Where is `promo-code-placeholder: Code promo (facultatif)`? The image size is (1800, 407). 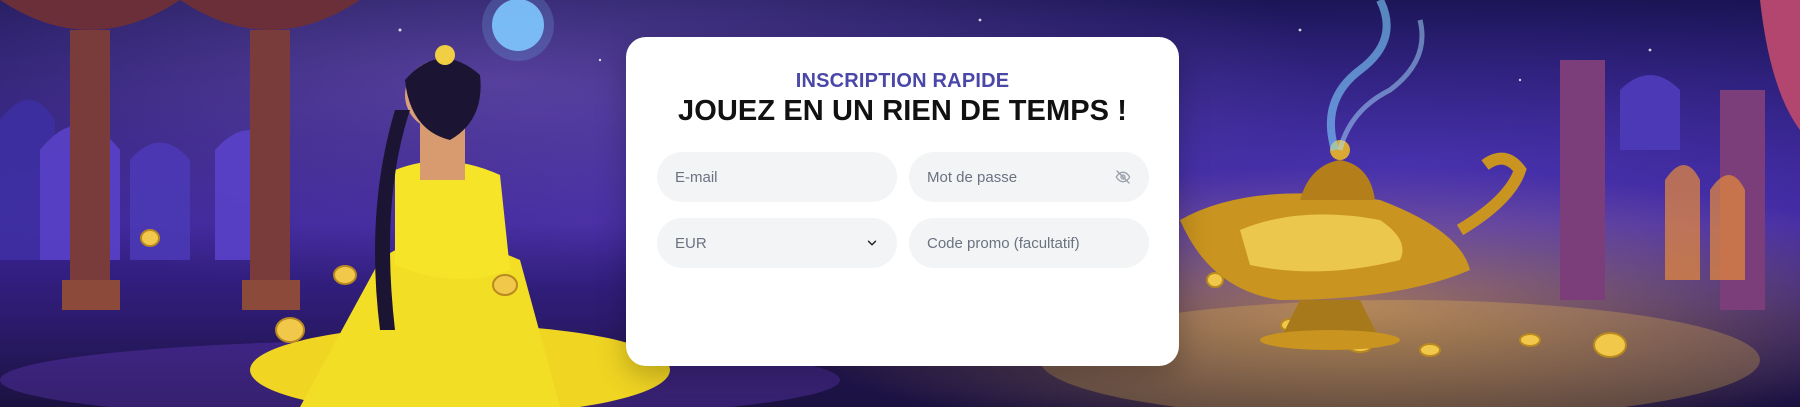
promo-code-placeholder: Code promo (facultatif) is located at coordinates (1003, 243).